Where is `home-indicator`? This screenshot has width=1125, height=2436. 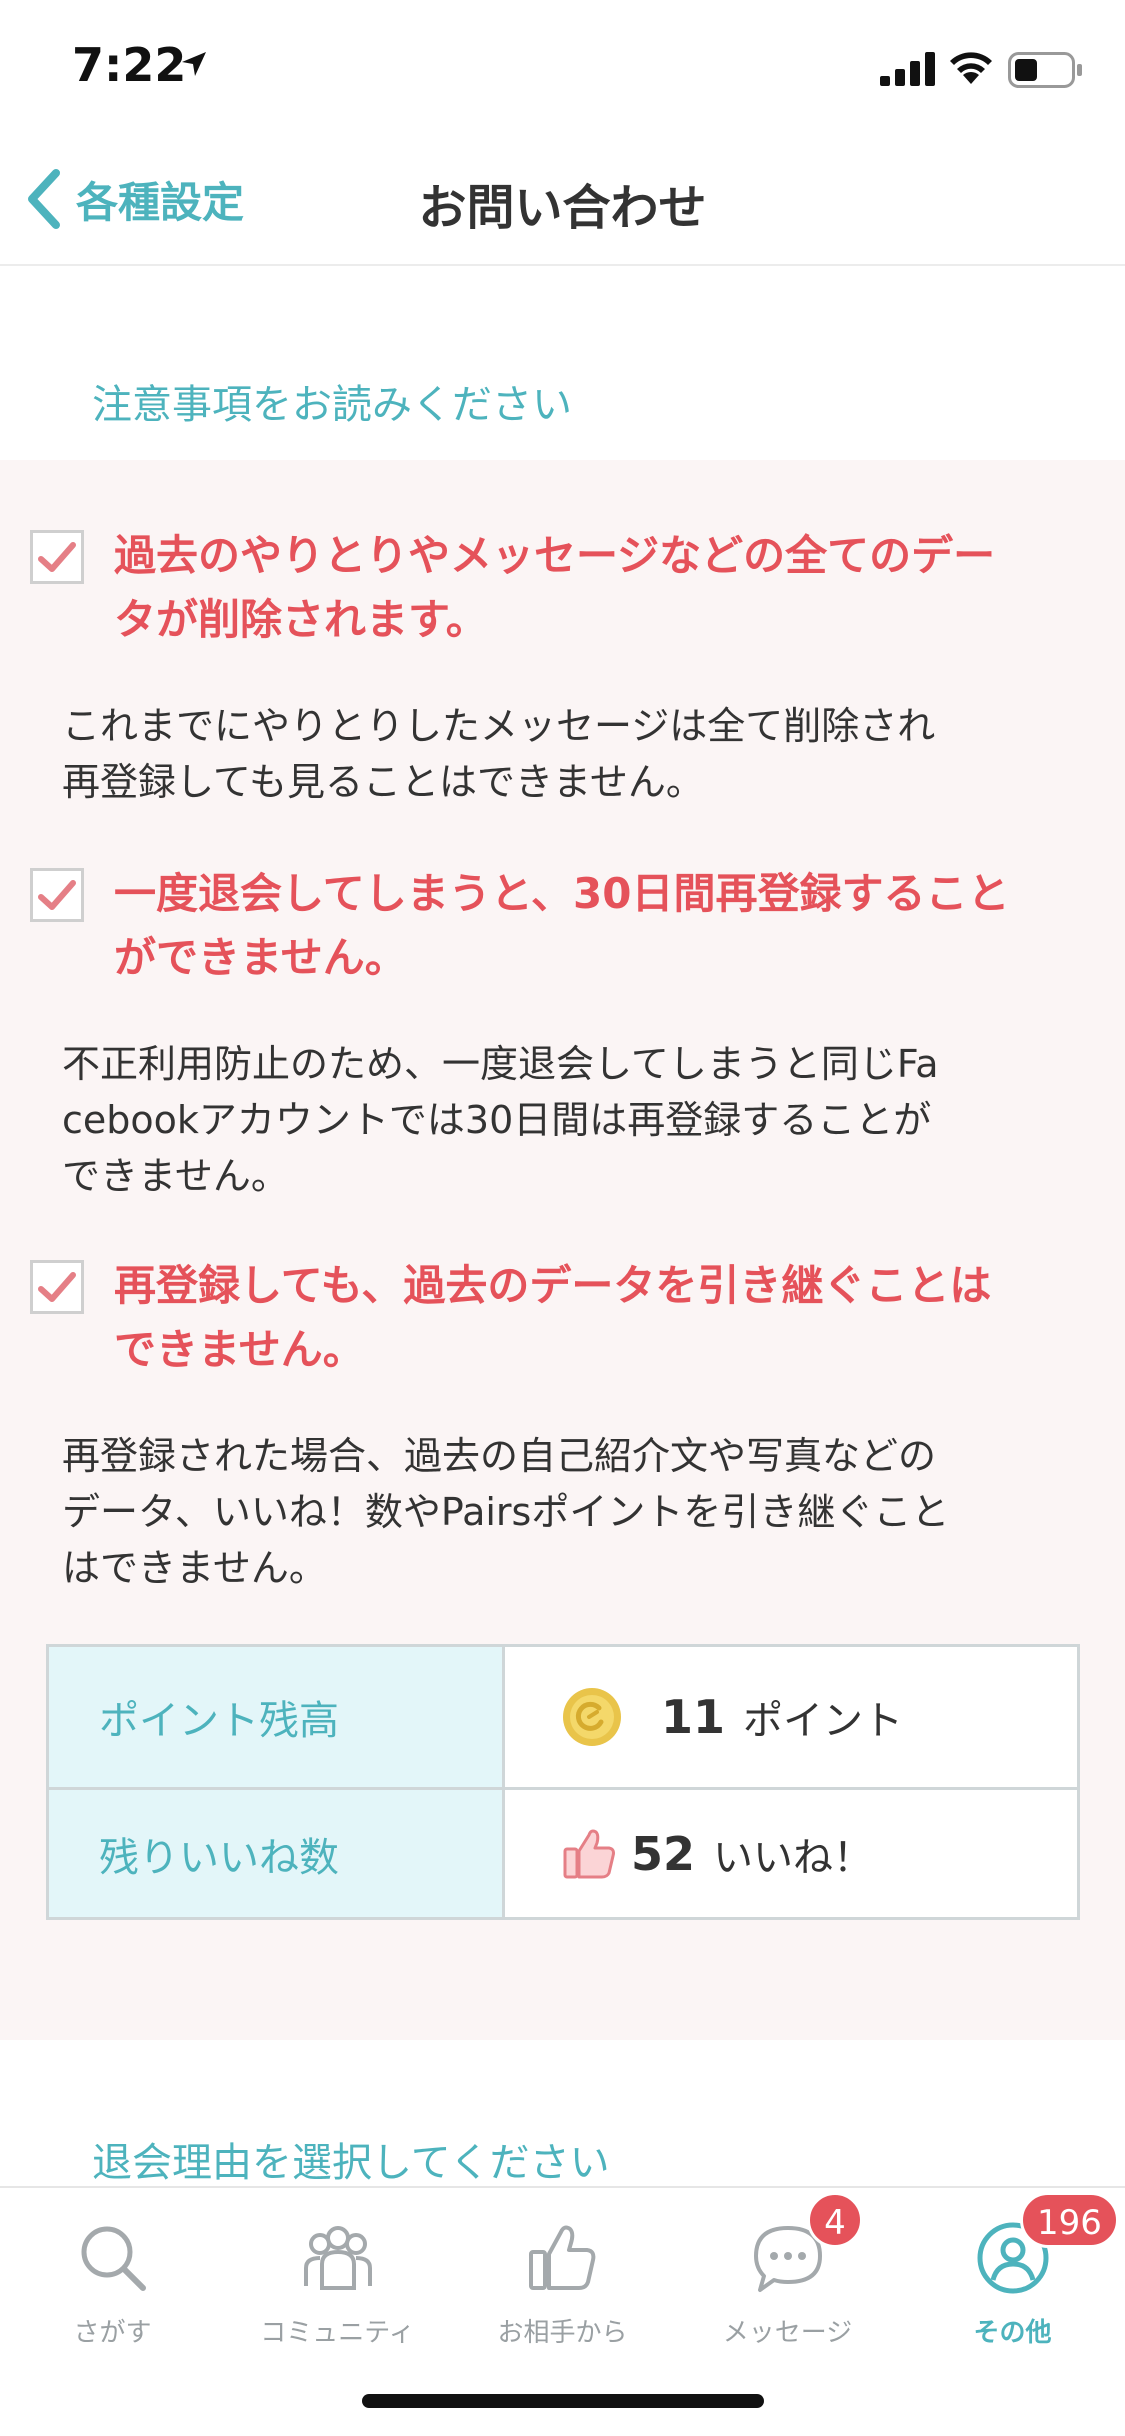
home-indicator is located at coordinates (563, 2401).